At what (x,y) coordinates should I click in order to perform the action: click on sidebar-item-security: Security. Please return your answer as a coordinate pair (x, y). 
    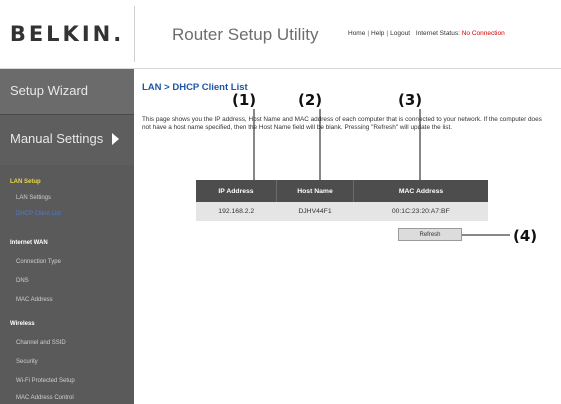
    Looking at the image, I should click on (27, 362).